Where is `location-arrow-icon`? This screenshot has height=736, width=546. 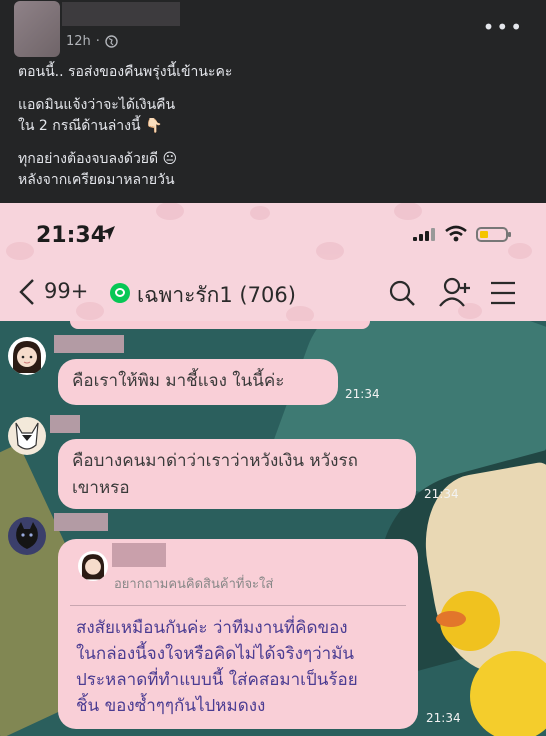
location-arrow-icon is located at coordinates (108, 233).